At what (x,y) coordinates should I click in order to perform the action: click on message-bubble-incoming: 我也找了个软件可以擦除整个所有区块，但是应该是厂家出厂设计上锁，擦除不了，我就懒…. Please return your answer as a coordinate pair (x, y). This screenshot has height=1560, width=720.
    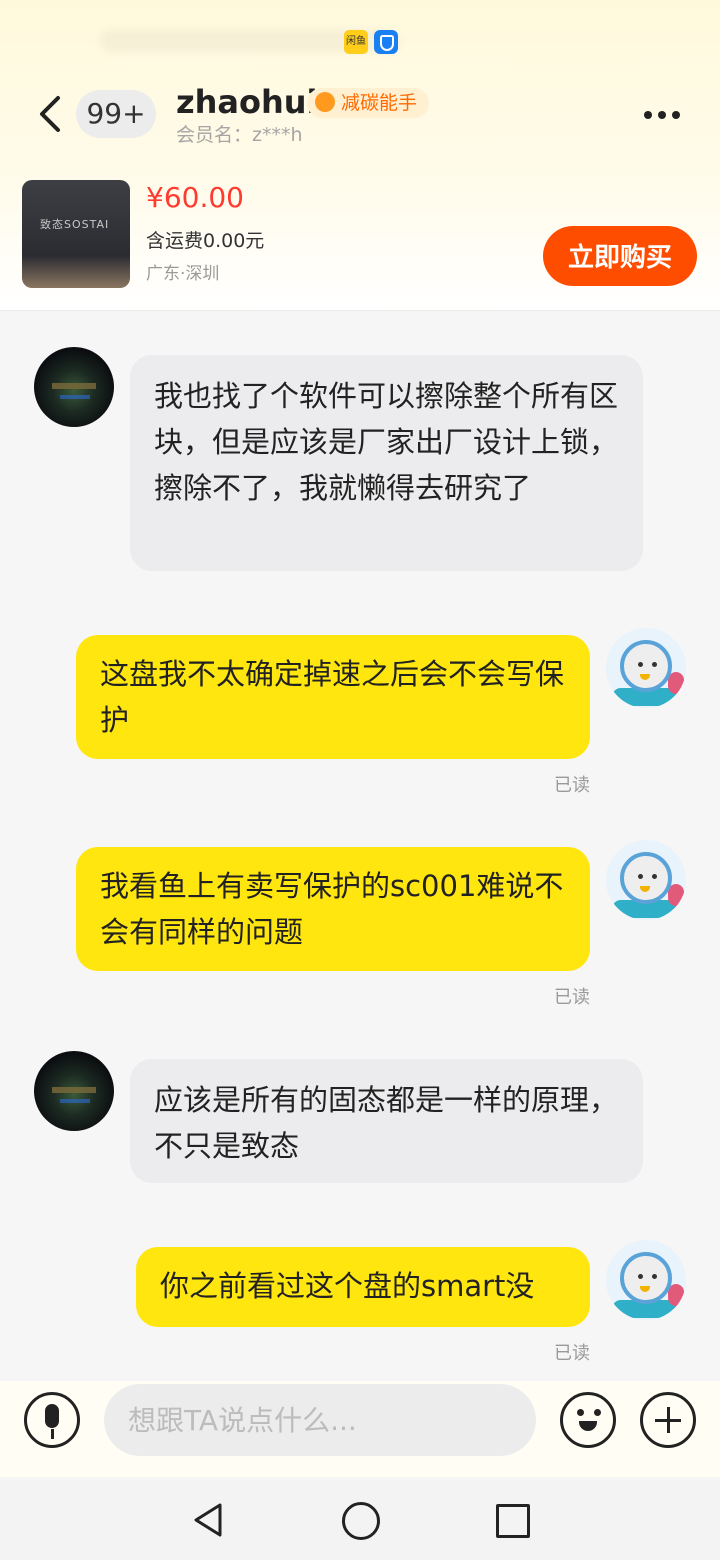
    Looking at the image, I should click on (386, 463).